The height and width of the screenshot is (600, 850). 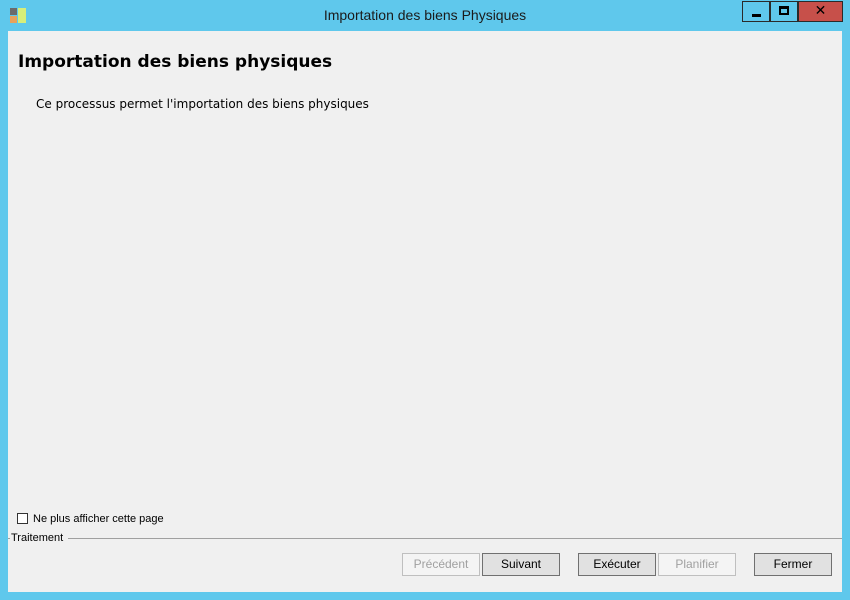 What do you see at coordinates (521, 564) in the screenshot?
I see `next-button: Suivant` at bounding box center [521, 564].